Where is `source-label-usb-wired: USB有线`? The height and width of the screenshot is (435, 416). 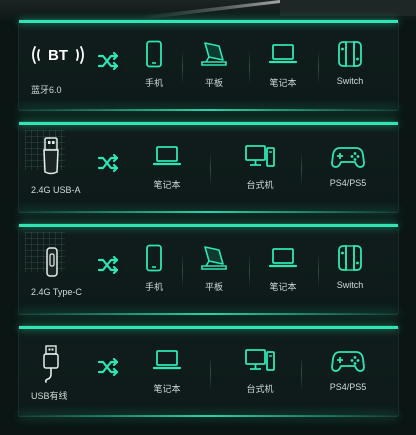 source-label-usb-wired: USB有线 is located at coordinates (49, 396).